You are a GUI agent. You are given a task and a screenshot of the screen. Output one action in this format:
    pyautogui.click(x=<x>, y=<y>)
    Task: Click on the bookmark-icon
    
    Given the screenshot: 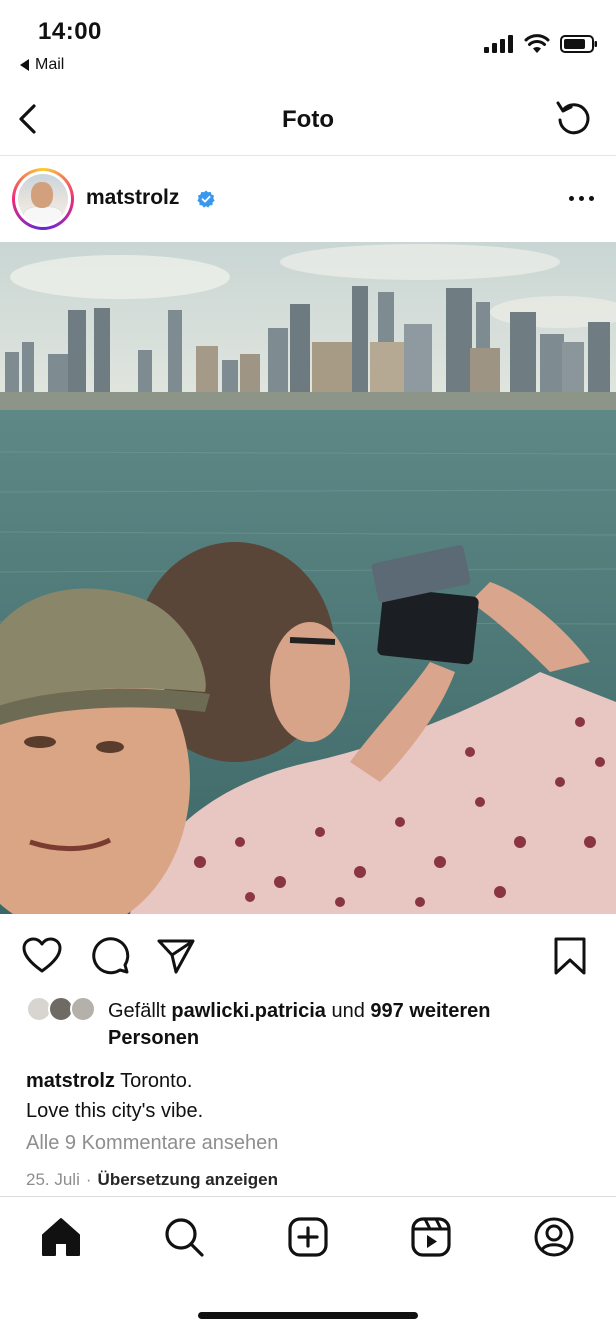 What is the action you would take?
    pyautogui.click(x=570, y=956)
    